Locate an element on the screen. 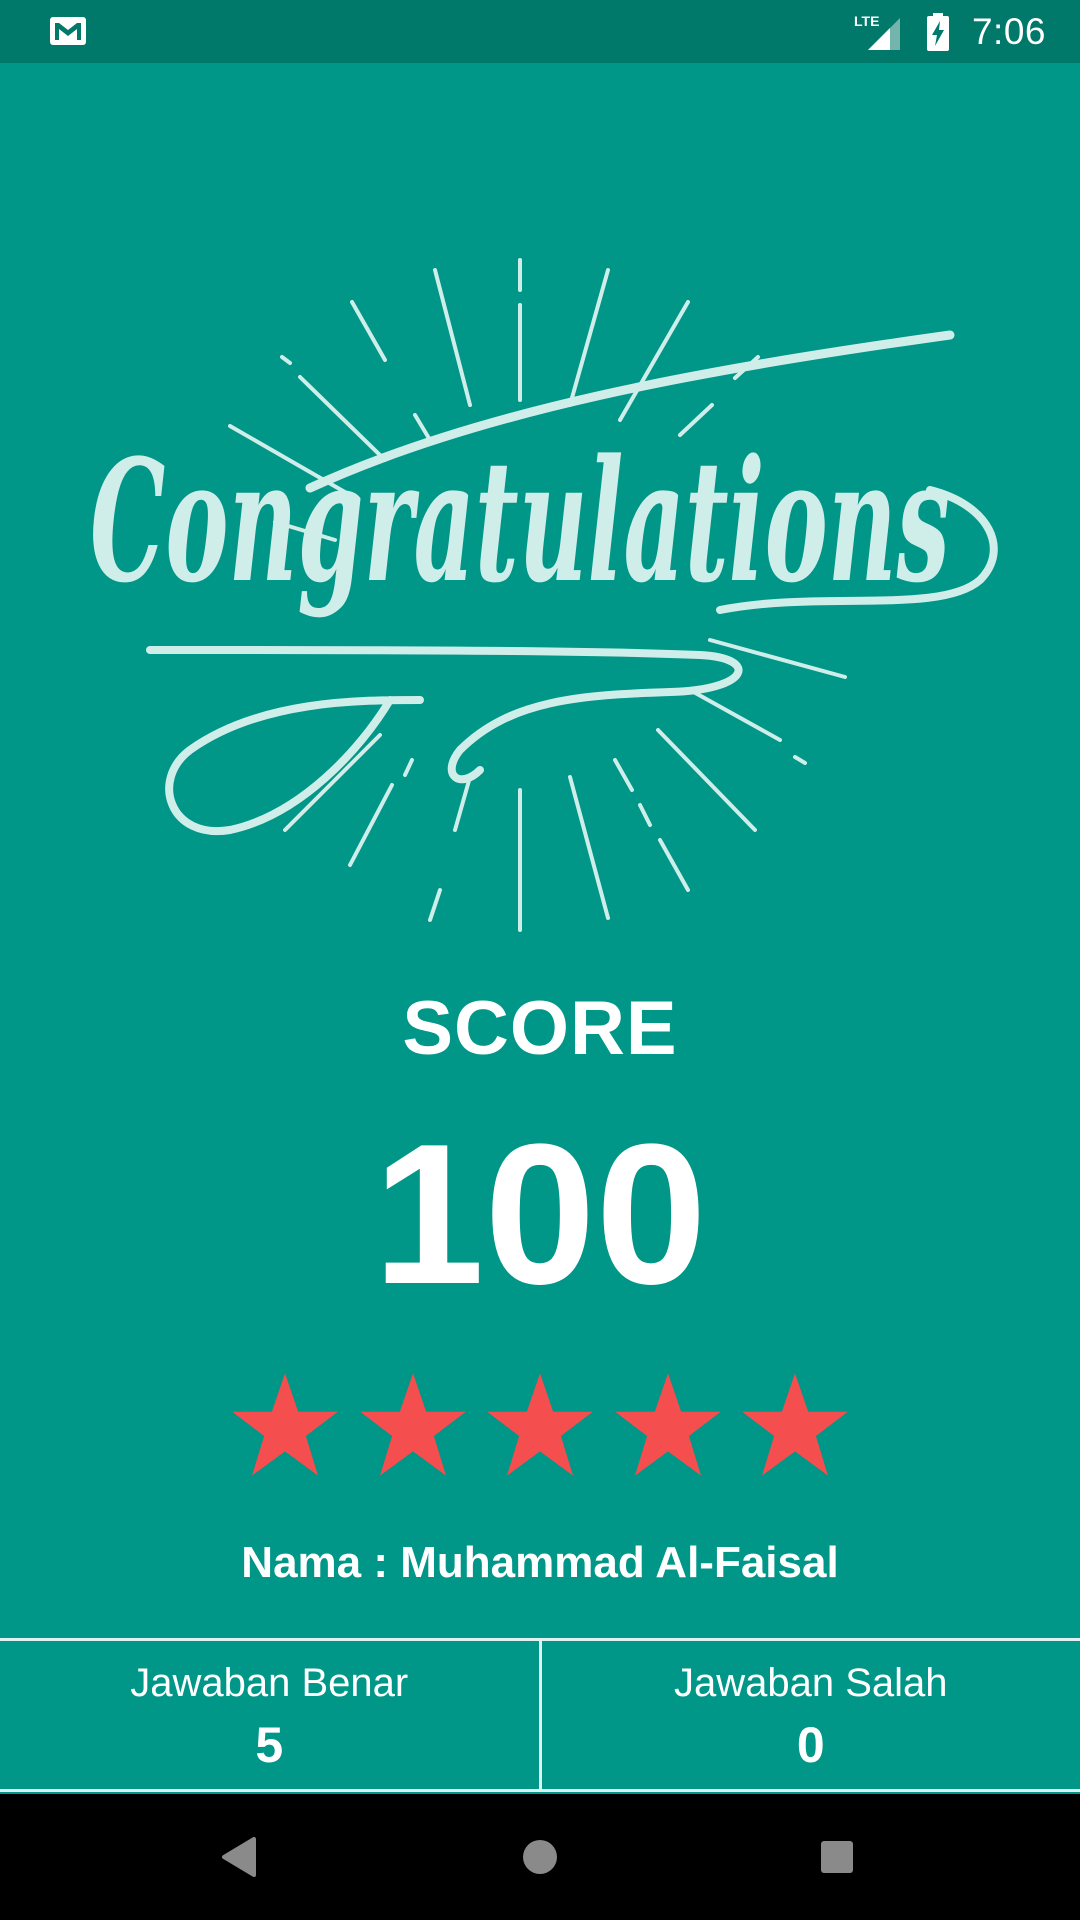 The height and width of the screenshot is (1920, 1080). status-bar: LTE 7:06 is located at coordinates (540, 31).